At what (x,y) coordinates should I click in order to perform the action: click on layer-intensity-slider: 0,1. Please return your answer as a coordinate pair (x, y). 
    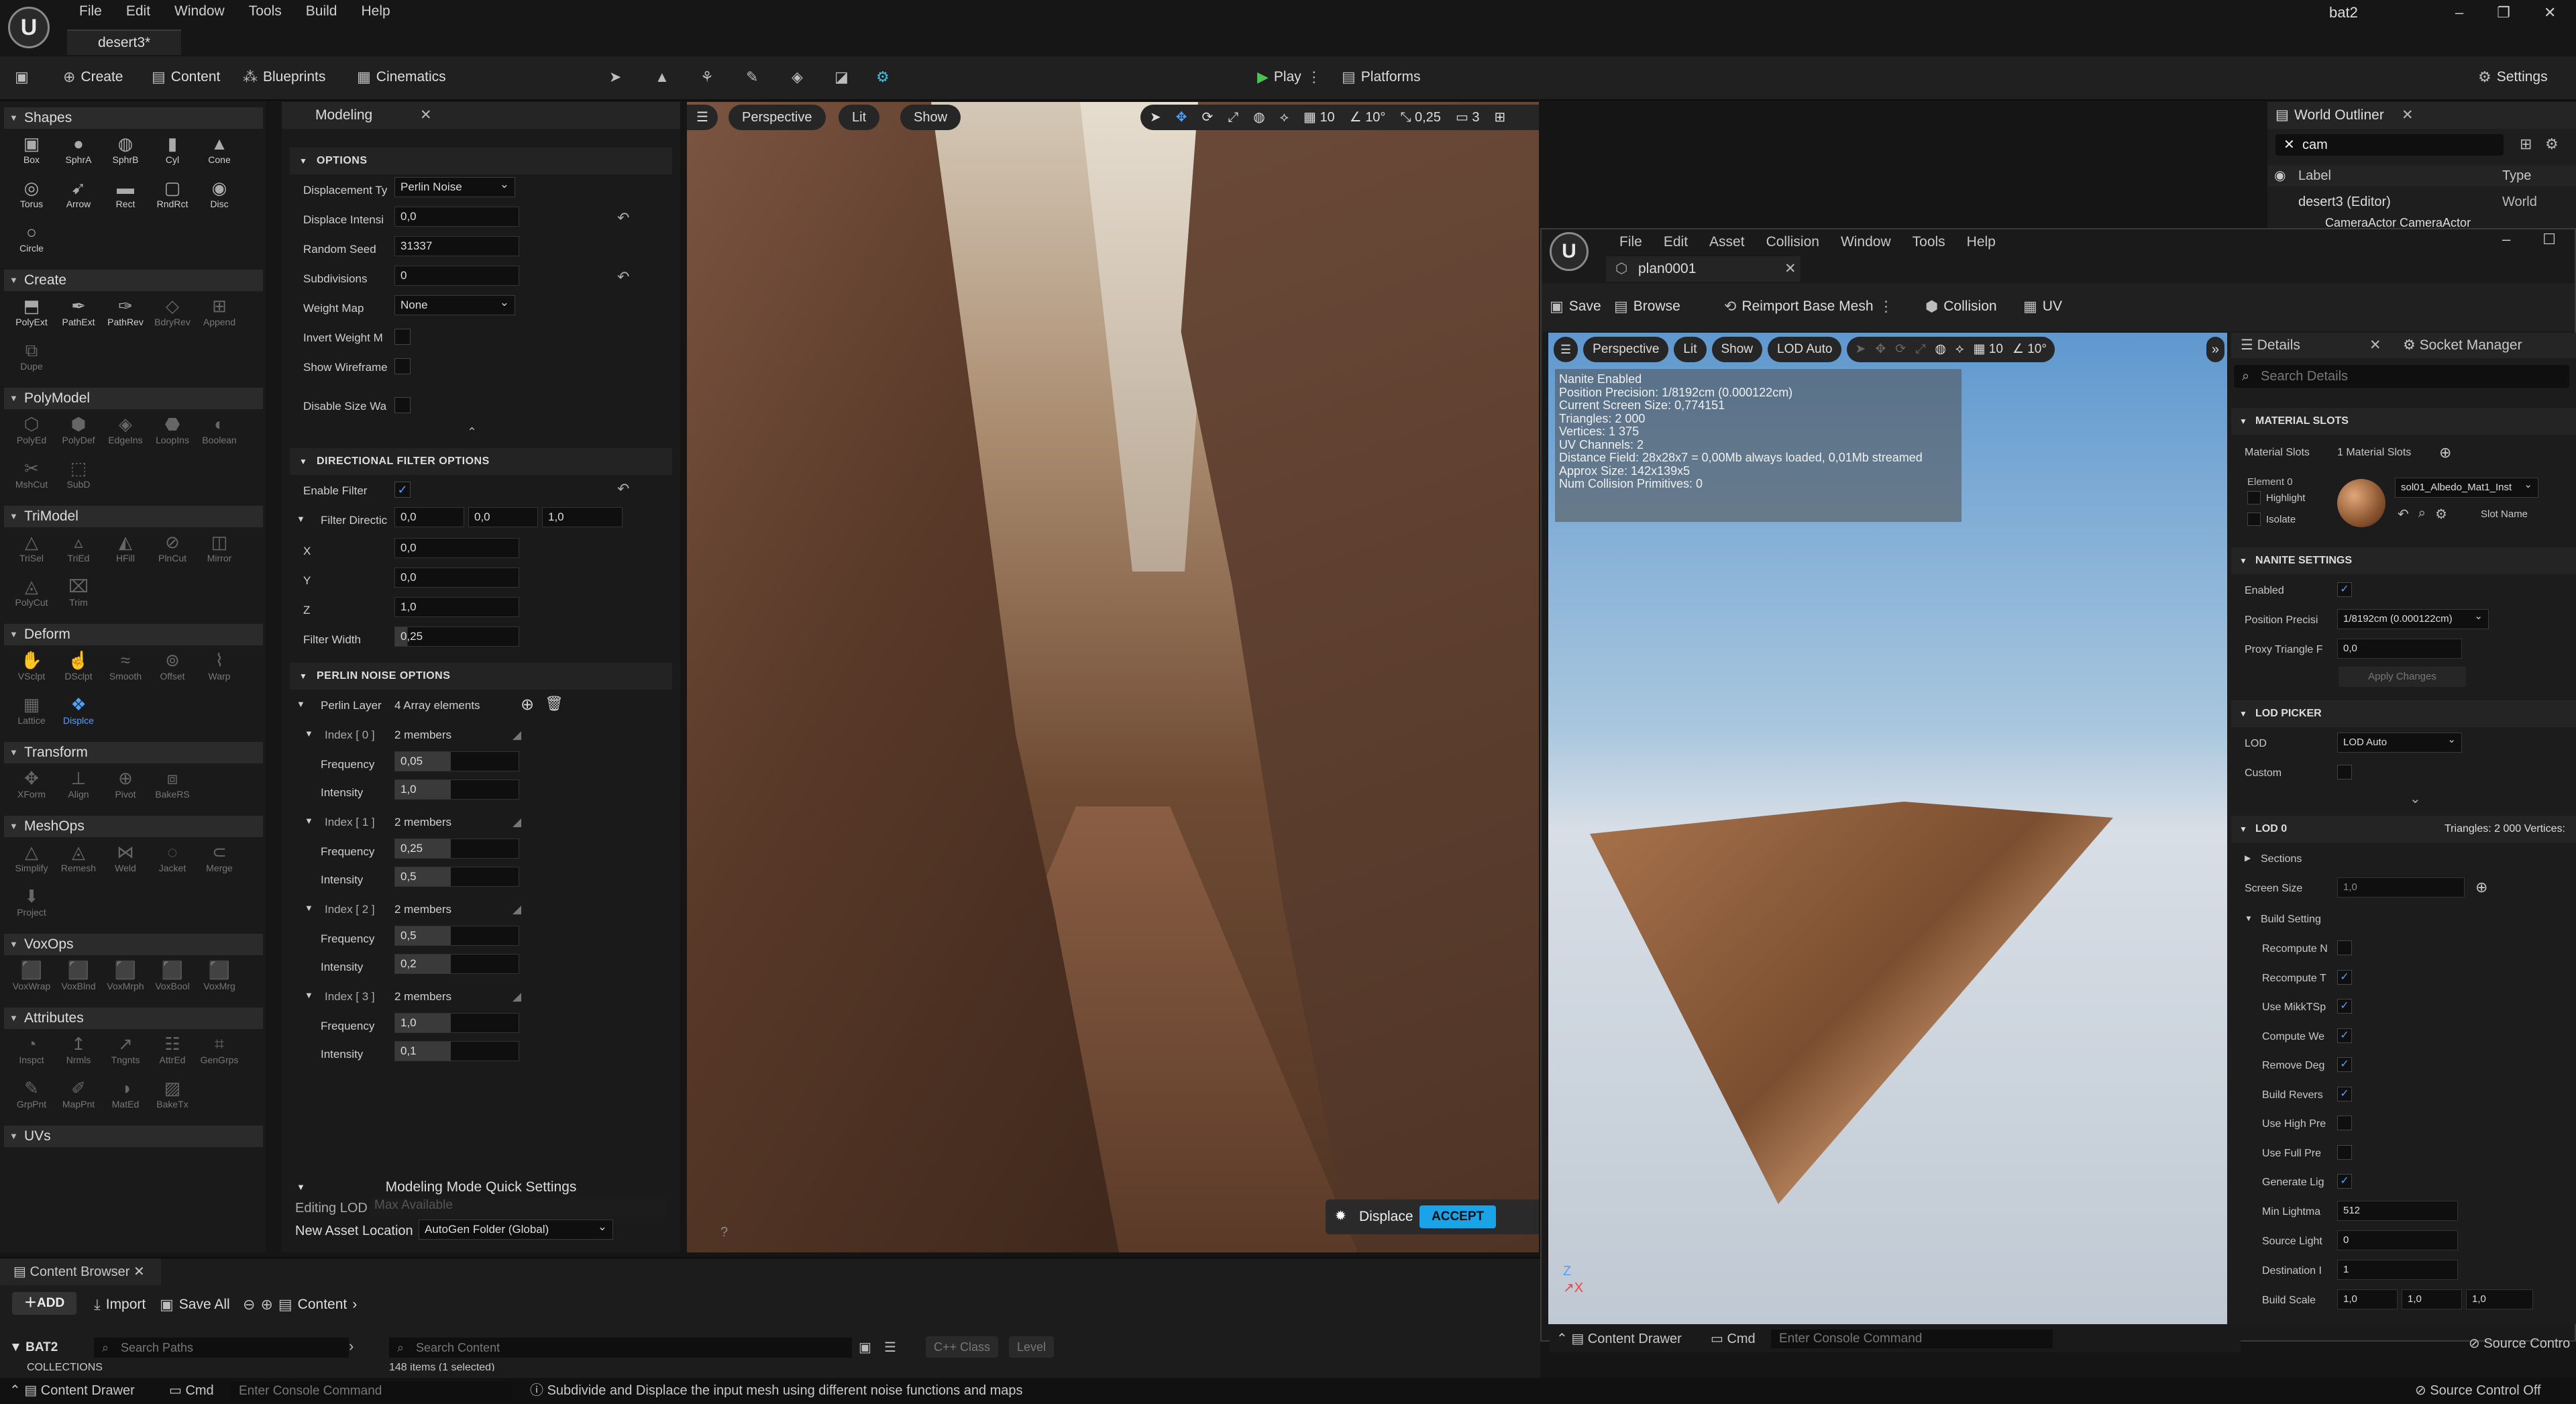
    Looking at the image, I should click on (456, 1051).